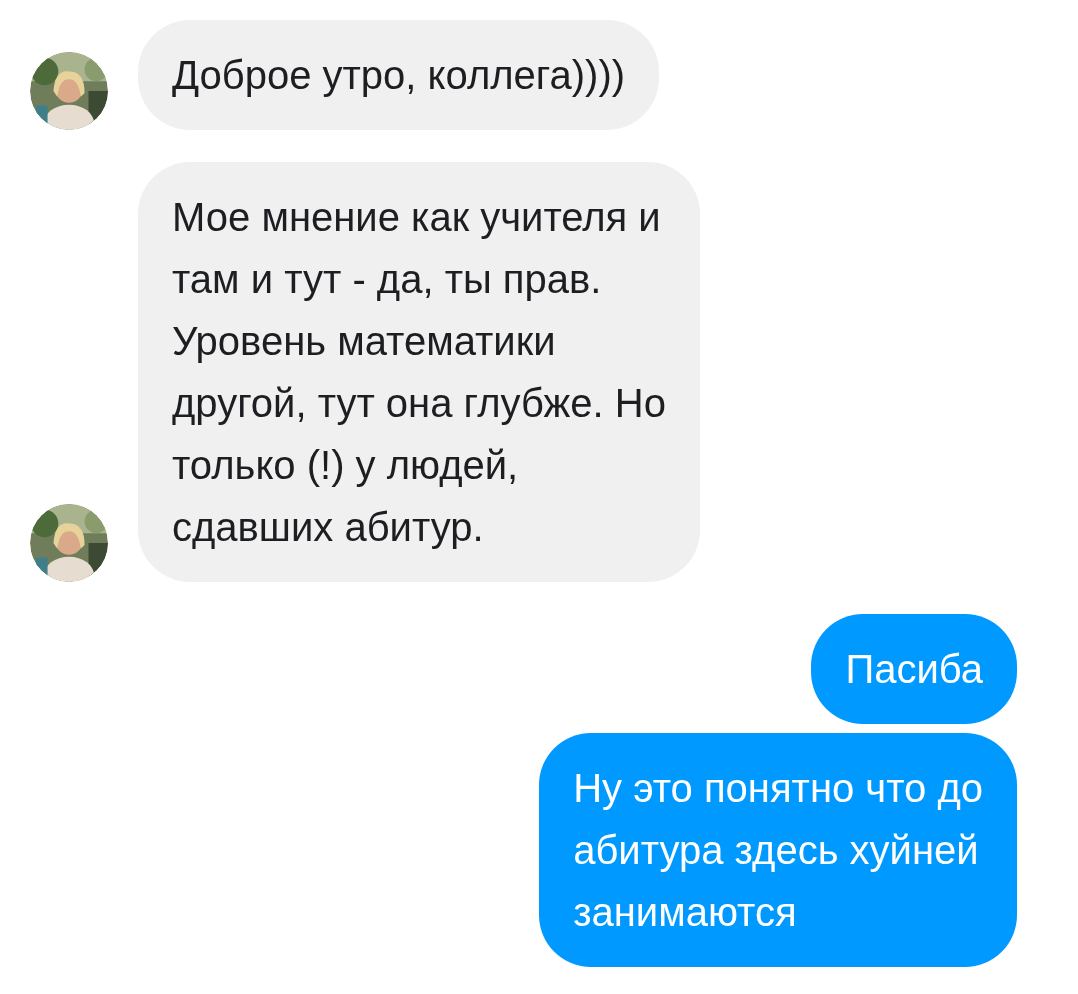 This screenshot has width=1078, height=994. I want to click on incoming-message-bubble: Доброе утро, коллега)))), so click(399, 75).